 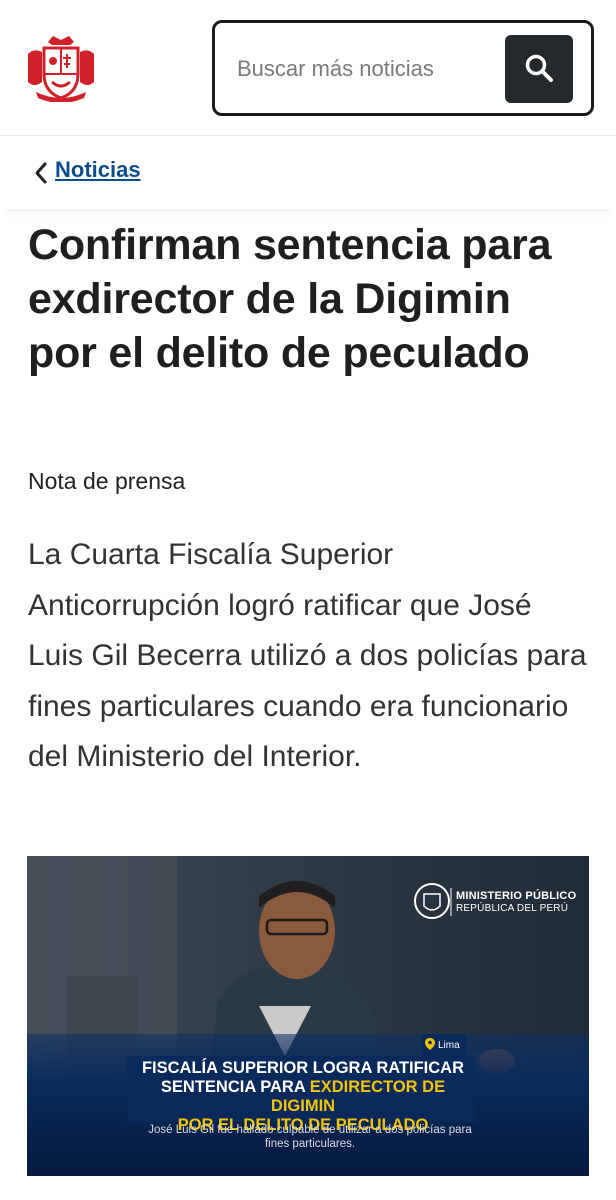 I want to click on logo-title: MINISTERIO PÚBLICO, so click(x=516, y=896).